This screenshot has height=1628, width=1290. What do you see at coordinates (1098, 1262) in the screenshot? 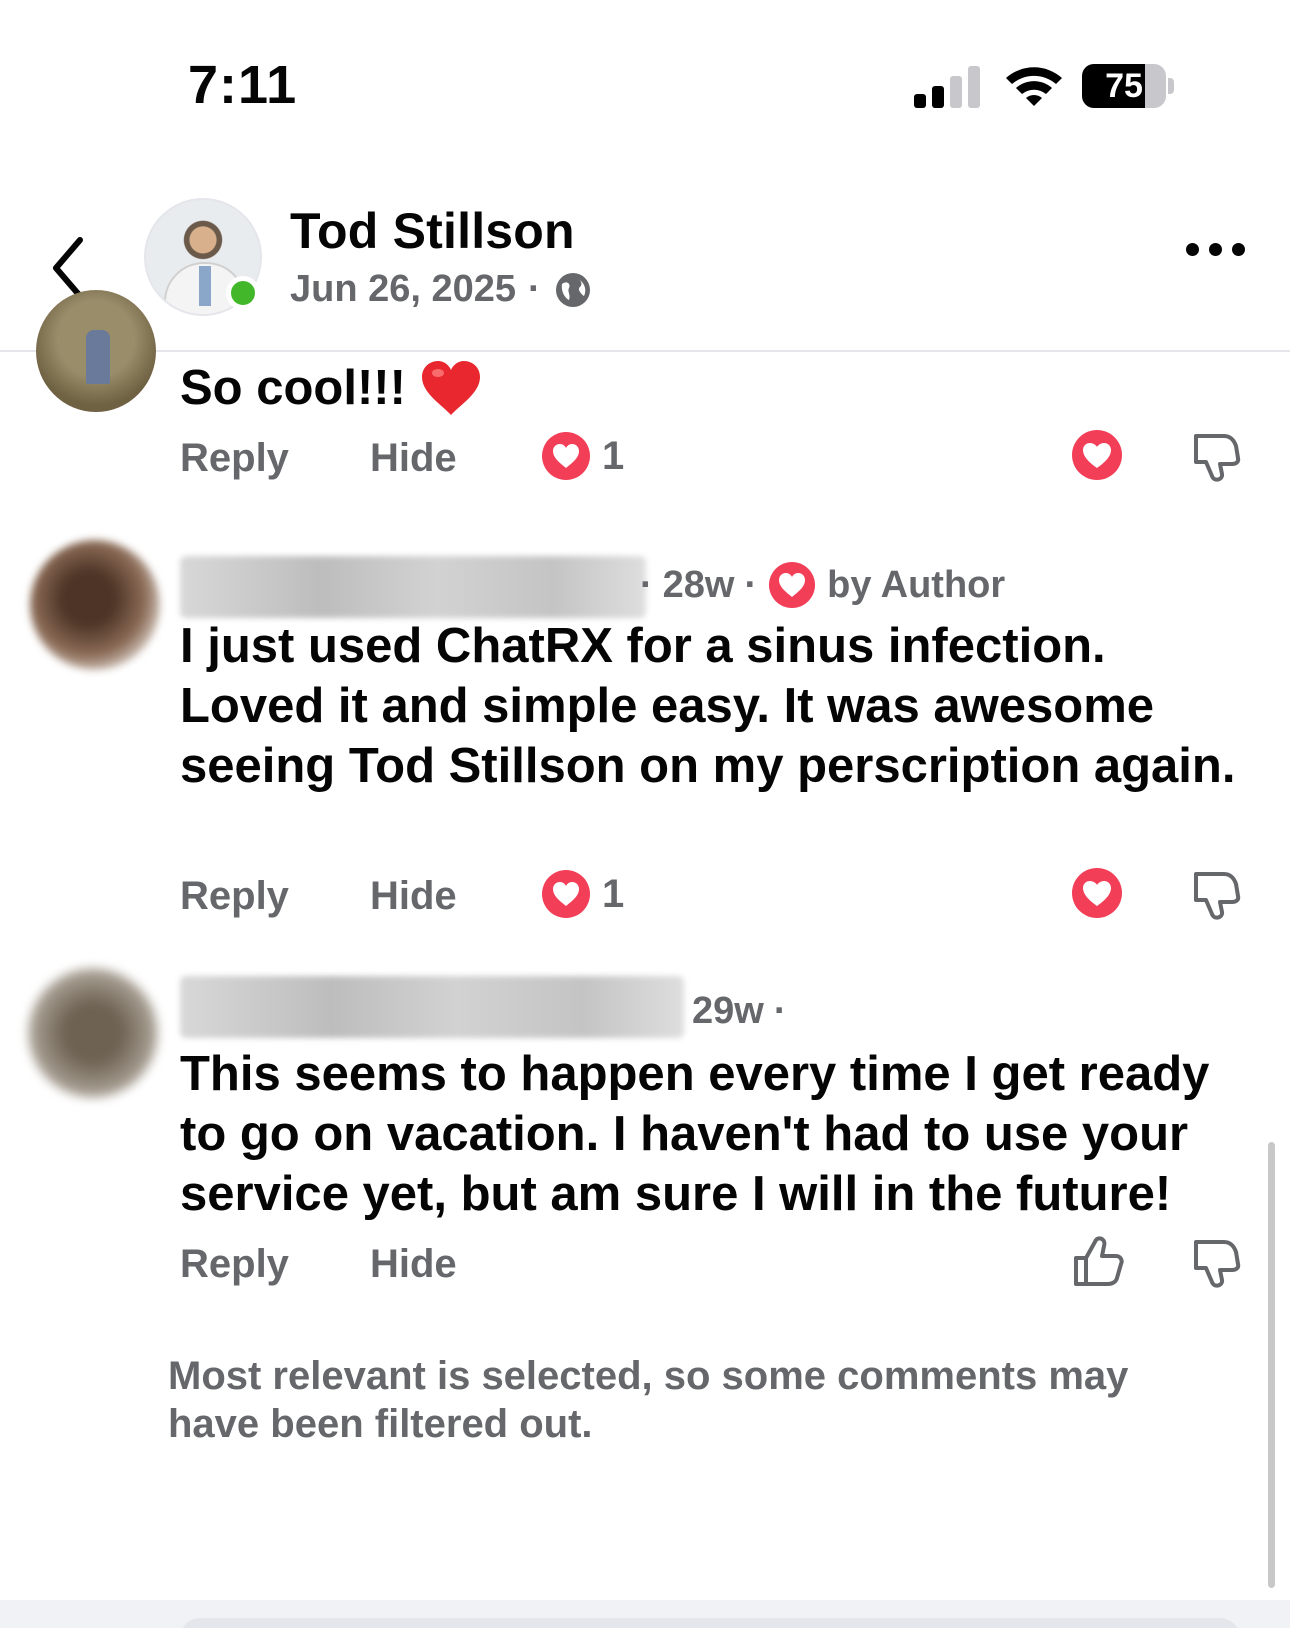
I see `thumbs-up-icon` at bounding box center [1098, 1262].